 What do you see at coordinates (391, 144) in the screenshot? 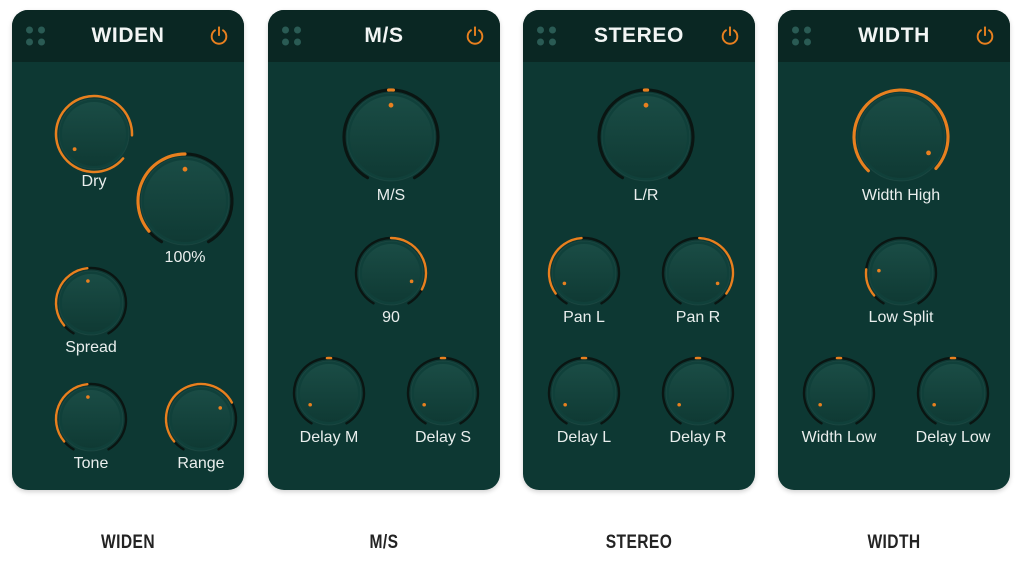
I see `knob-ms: M/S` at bounding box center [391, 144].